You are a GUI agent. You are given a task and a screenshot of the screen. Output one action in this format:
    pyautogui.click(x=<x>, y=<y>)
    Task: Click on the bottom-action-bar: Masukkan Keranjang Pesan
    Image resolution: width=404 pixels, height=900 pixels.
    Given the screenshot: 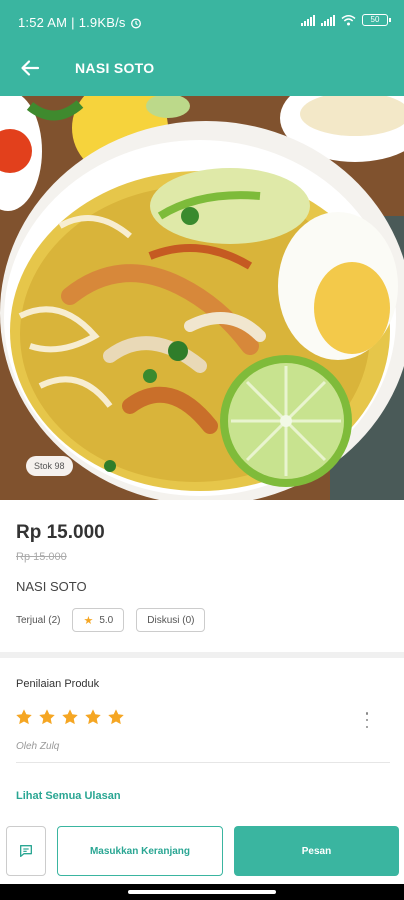 What is the action you would take?
    pyautogui.click(x=202, y=851)
    